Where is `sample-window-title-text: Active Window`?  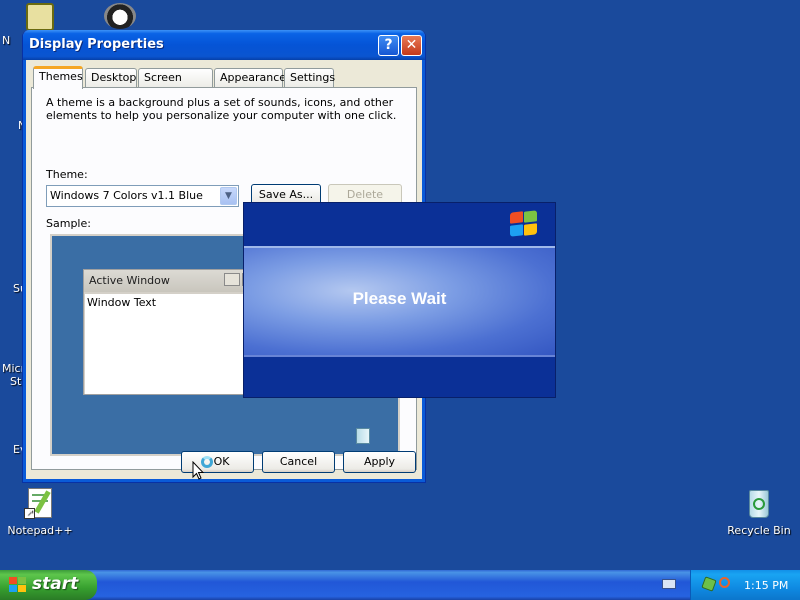 sample-window-title-text: Active Window is located at coordinates (129, 280).